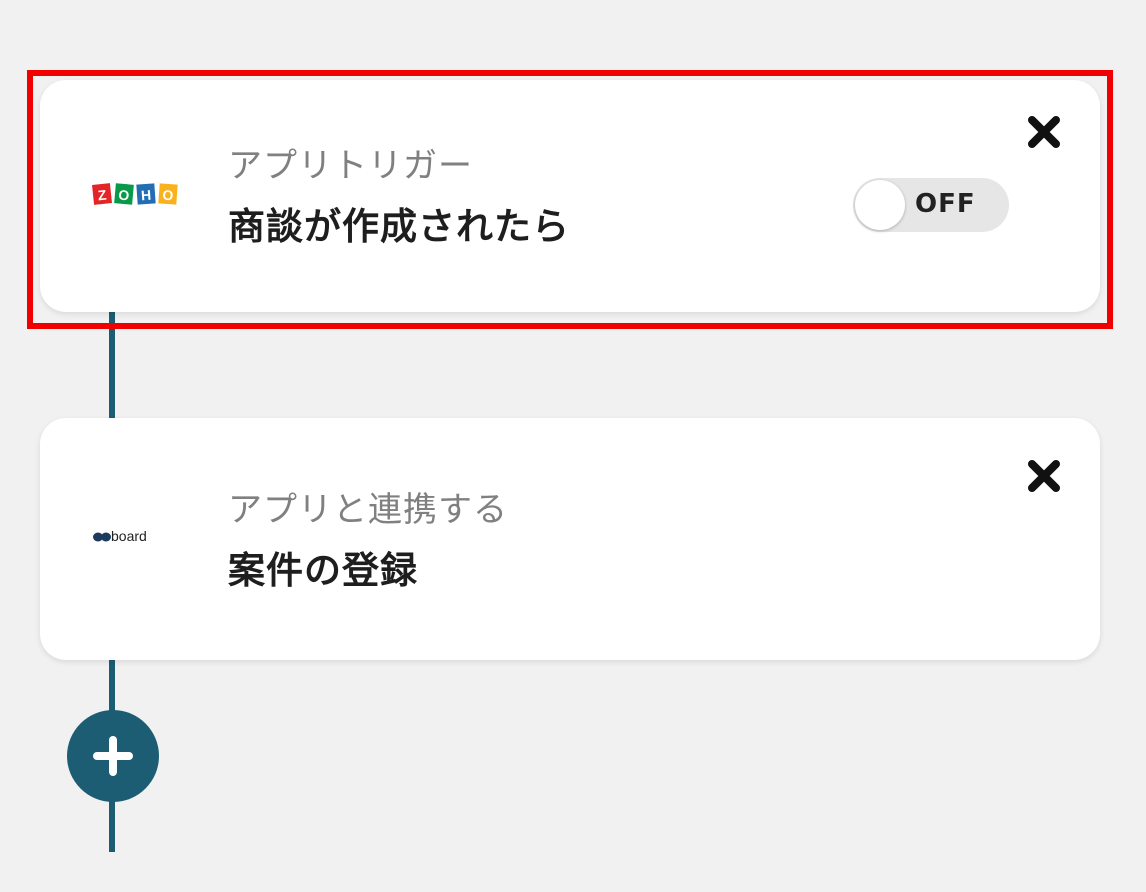  I want to click on toggle-label: OFF, so click(945, 204).